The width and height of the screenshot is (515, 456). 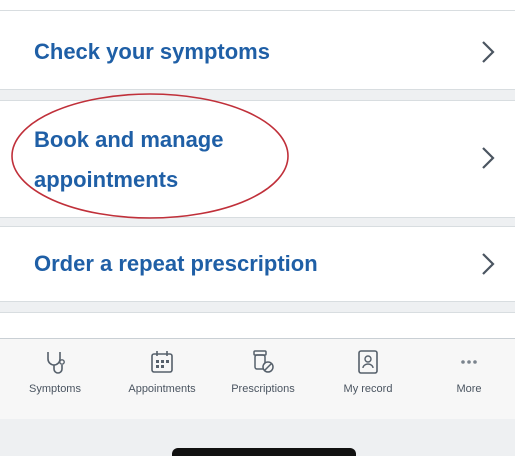 I want to click on tab-symptoms: Symptoms, so click(x=55, y=372).